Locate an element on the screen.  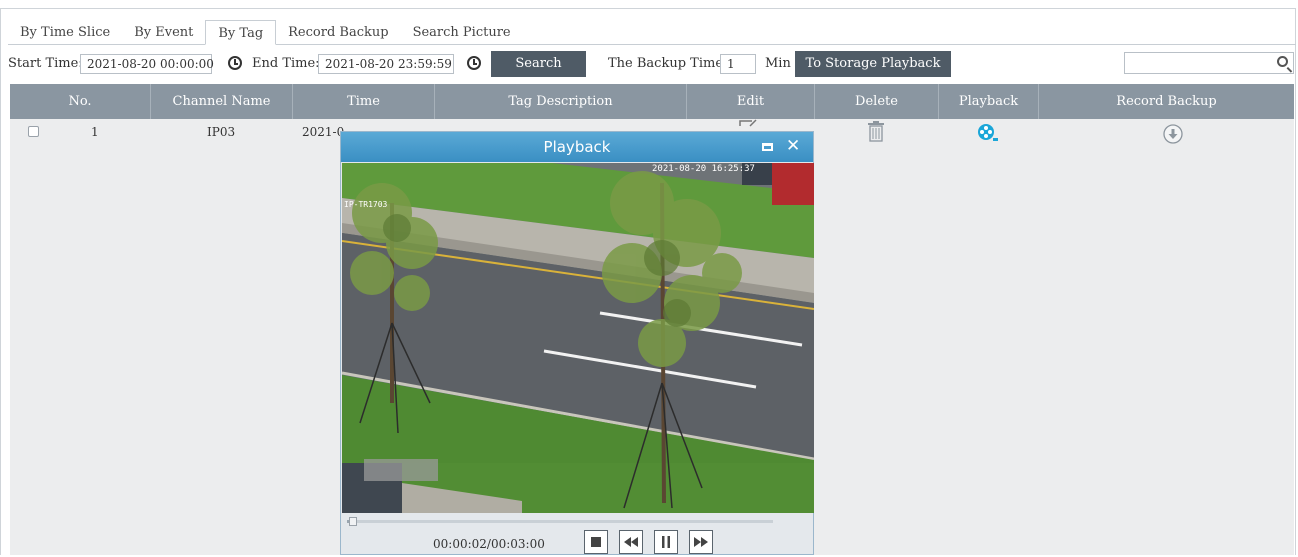
stop-icon is located at coordinates (596, 542).